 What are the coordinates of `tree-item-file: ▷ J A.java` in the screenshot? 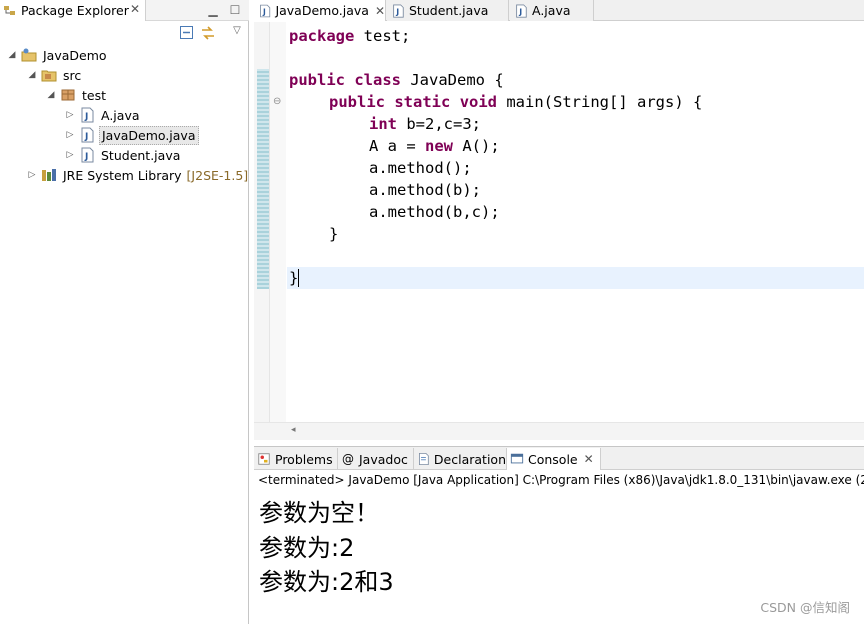 It's located at (103, 115).